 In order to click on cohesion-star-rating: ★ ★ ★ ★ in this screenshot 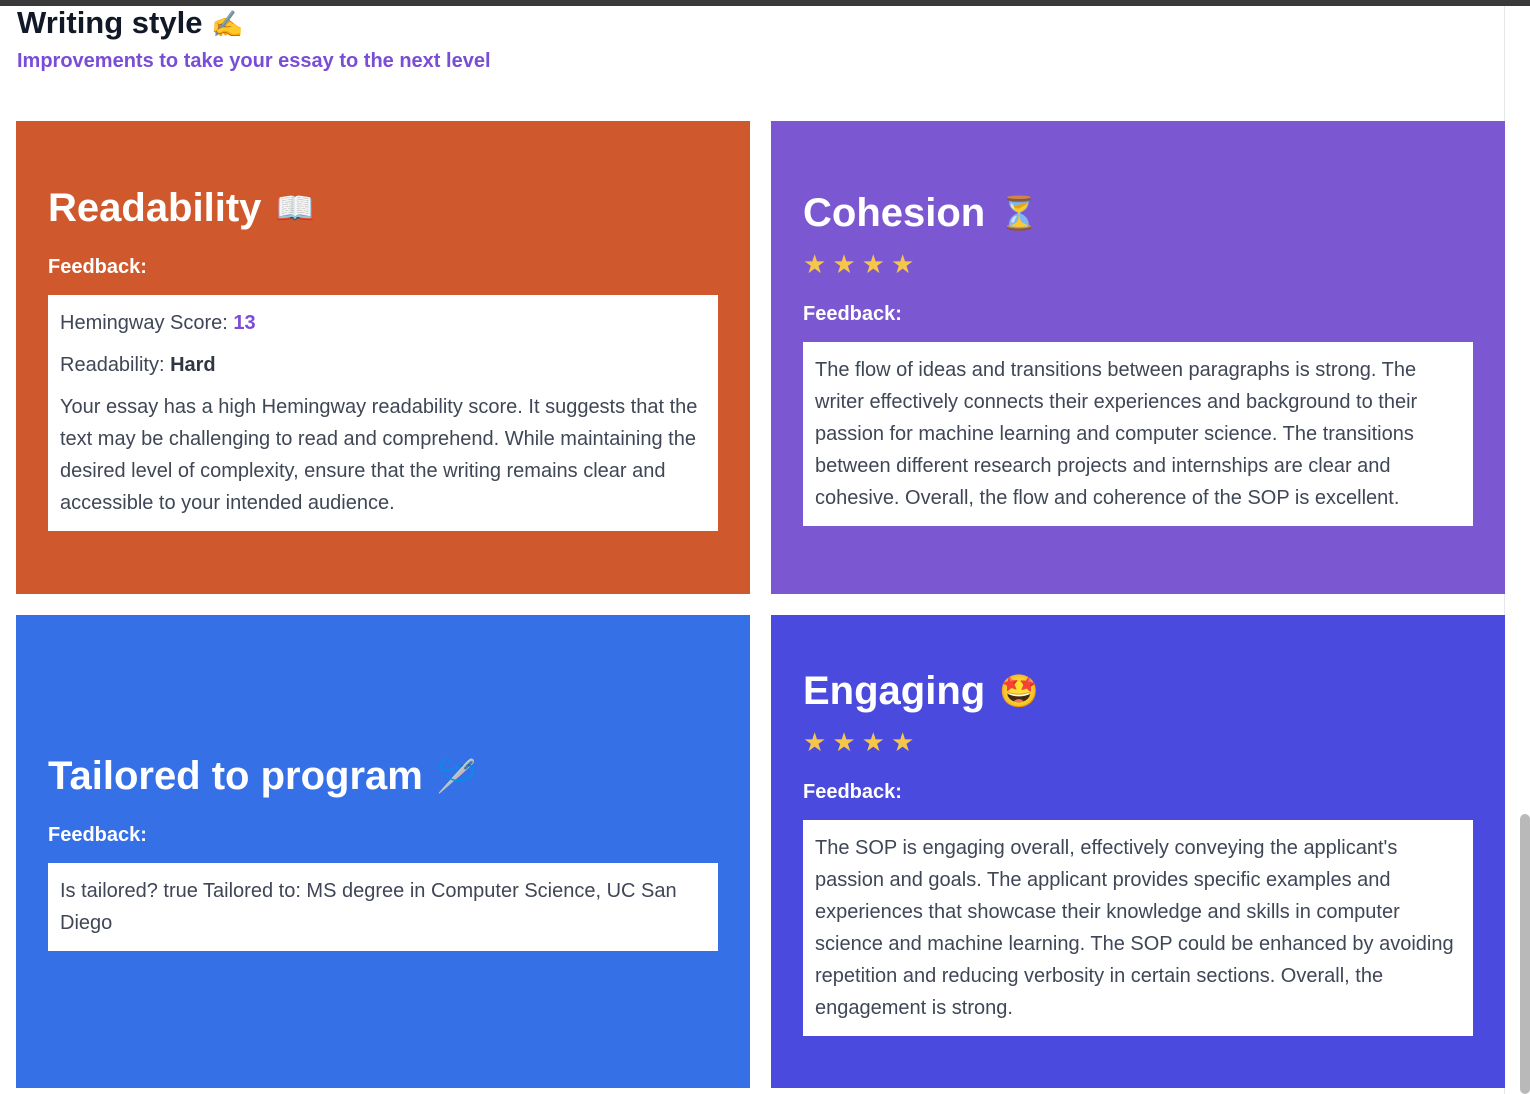, I will do `click(1138, 264)`.